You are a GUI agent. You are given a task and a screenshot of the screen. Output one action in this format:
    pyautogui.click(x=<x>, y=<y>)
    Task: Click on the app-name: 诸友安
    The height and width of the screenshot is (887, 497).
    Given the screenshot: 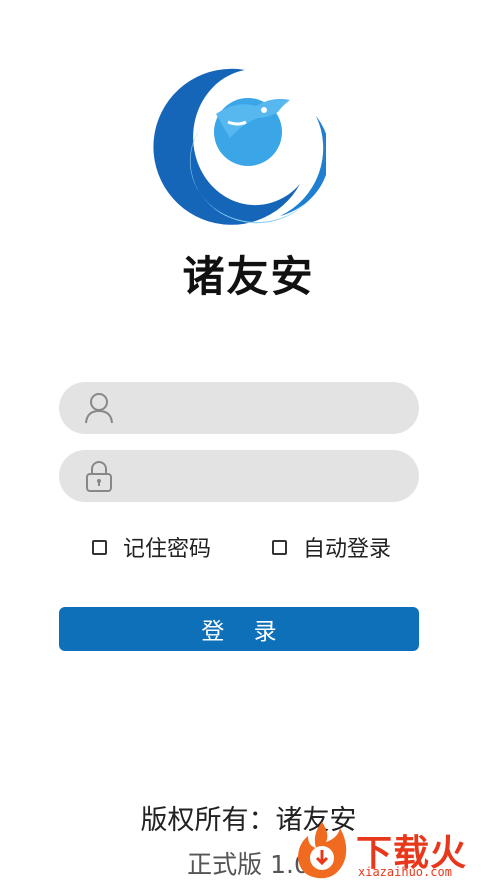 What is the action you would take?
    pyautogui.click(x=248, y=276)
    